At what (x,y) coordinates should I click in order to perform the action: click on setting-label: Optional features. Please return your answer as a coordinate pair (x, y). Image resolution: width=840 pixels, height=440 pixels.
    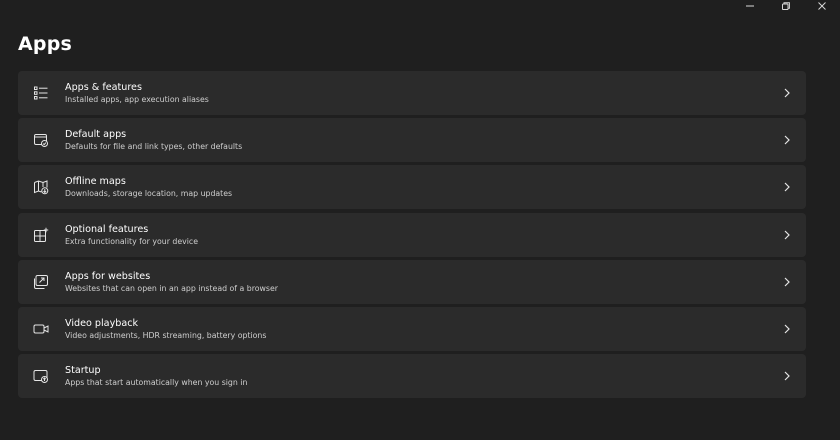
    Looking at the image, I should click on (107, 229).